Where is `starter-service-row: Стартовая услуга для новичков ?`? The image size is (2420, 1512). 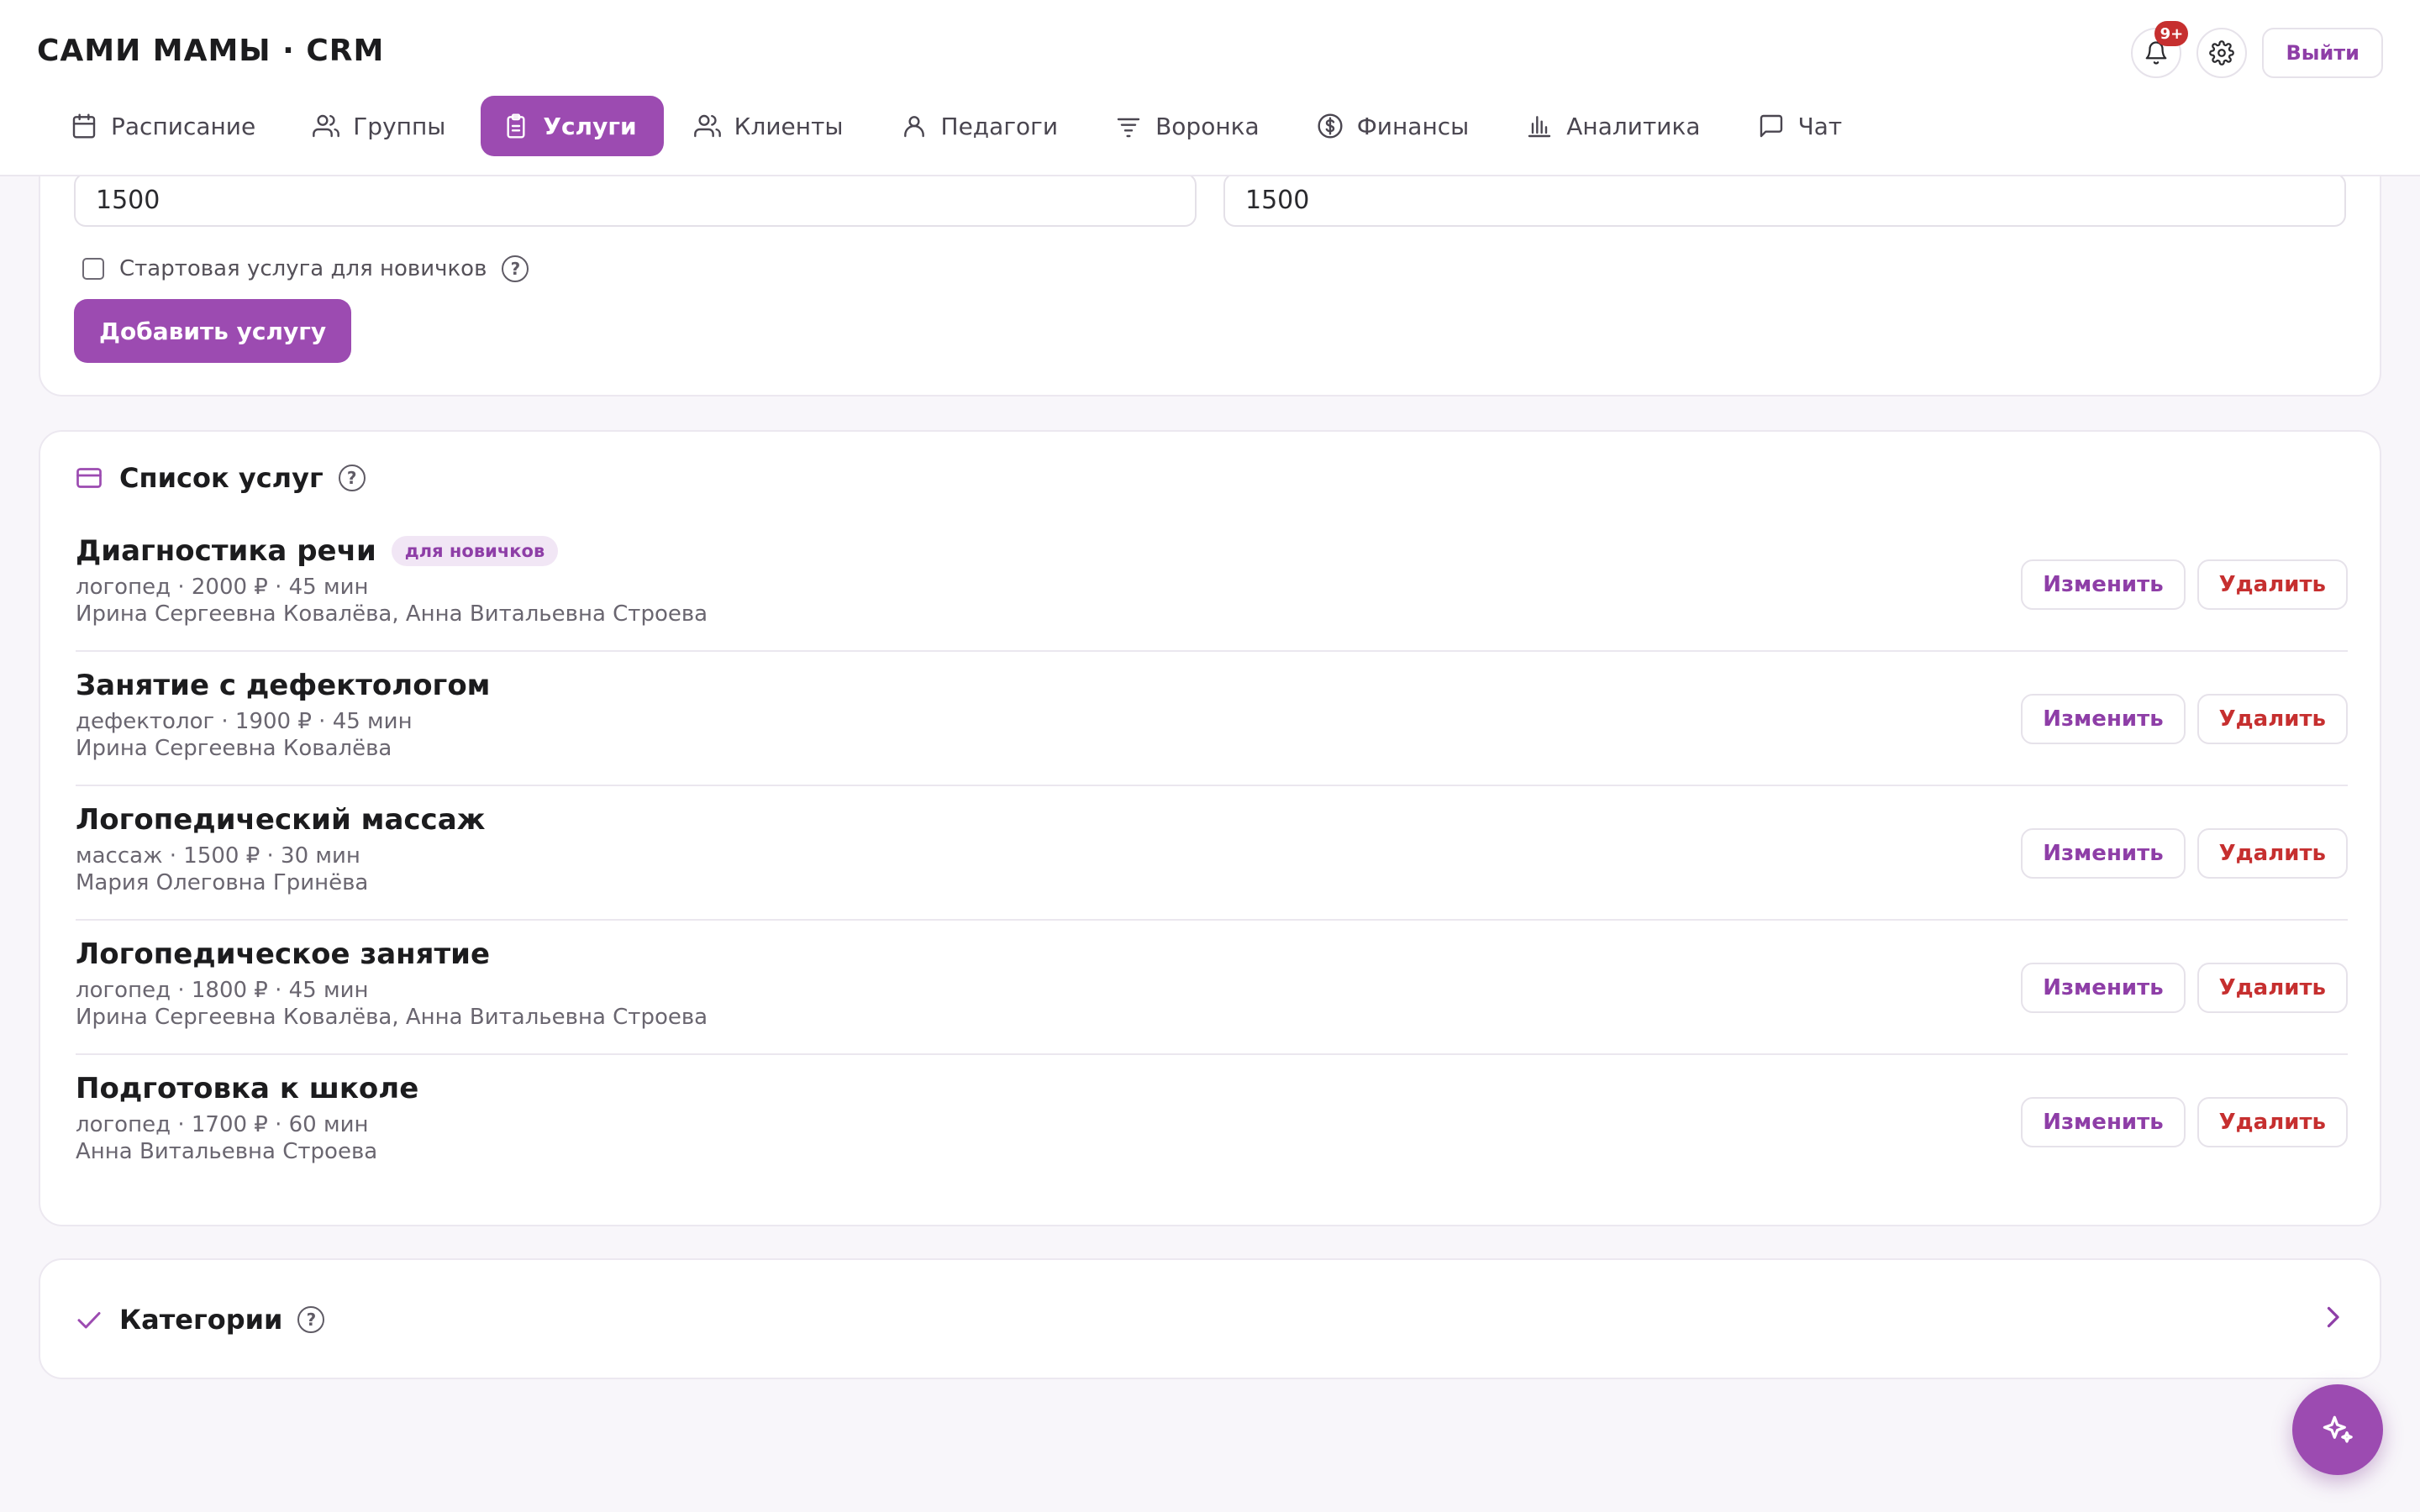 starter-service-row: Стартовая услуга для новичков ? is located at coordinates (306, 268).